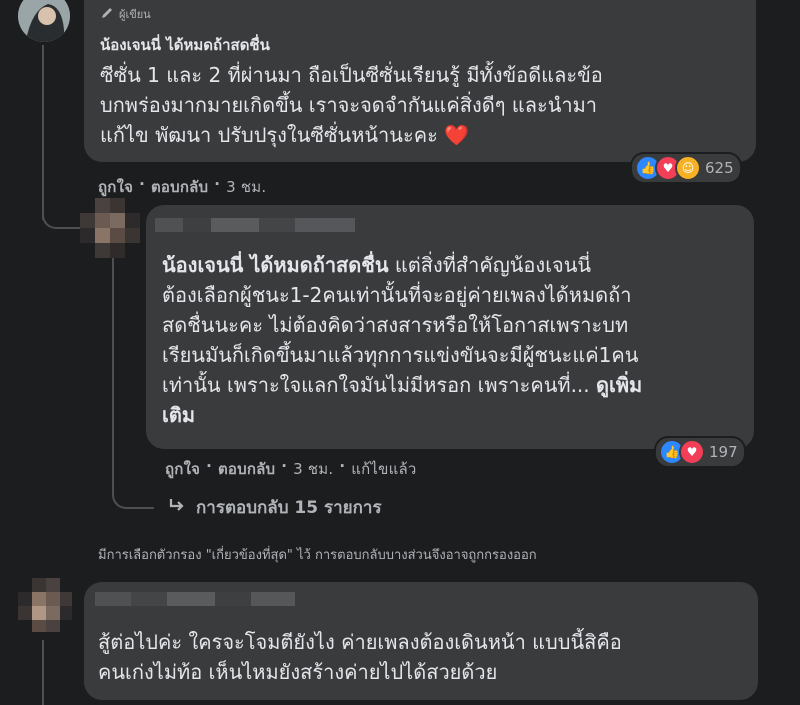  Describe the element at coordinates (177, 507) in the screenshot. I see `reply-arrow-icon` at that location.